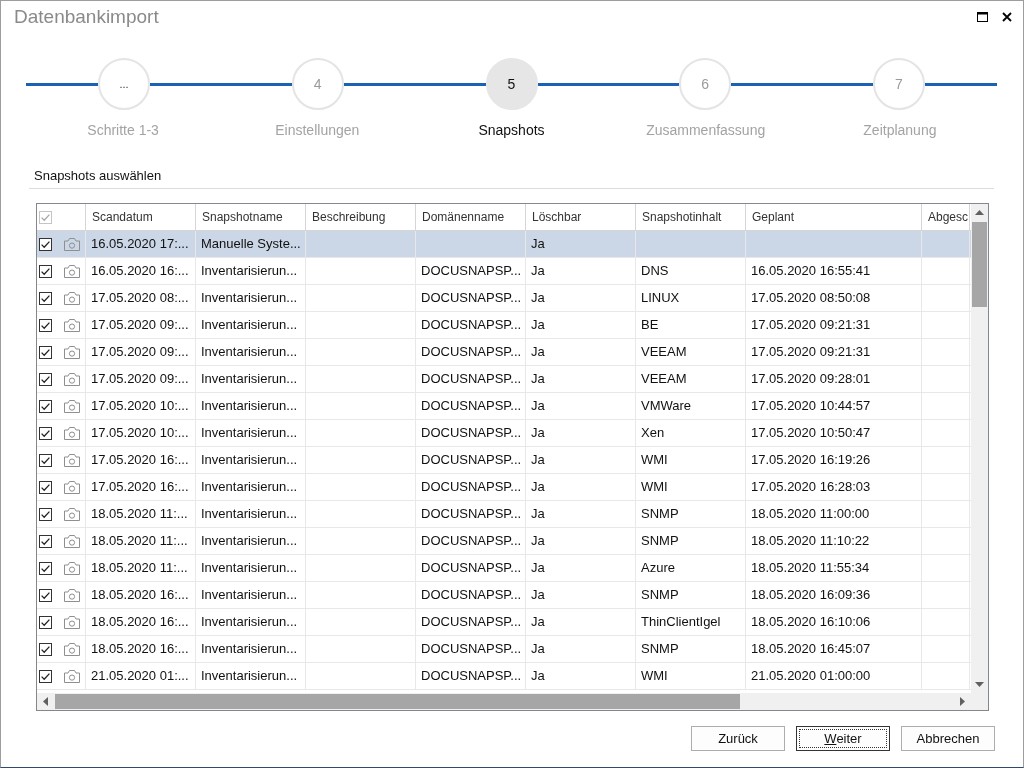 Image resolution: width=1024 pixels, height=768 pixels. Describe the element at coordinates (946, 217) in the screenshot. I see `column-header: Abgesc` at that location.